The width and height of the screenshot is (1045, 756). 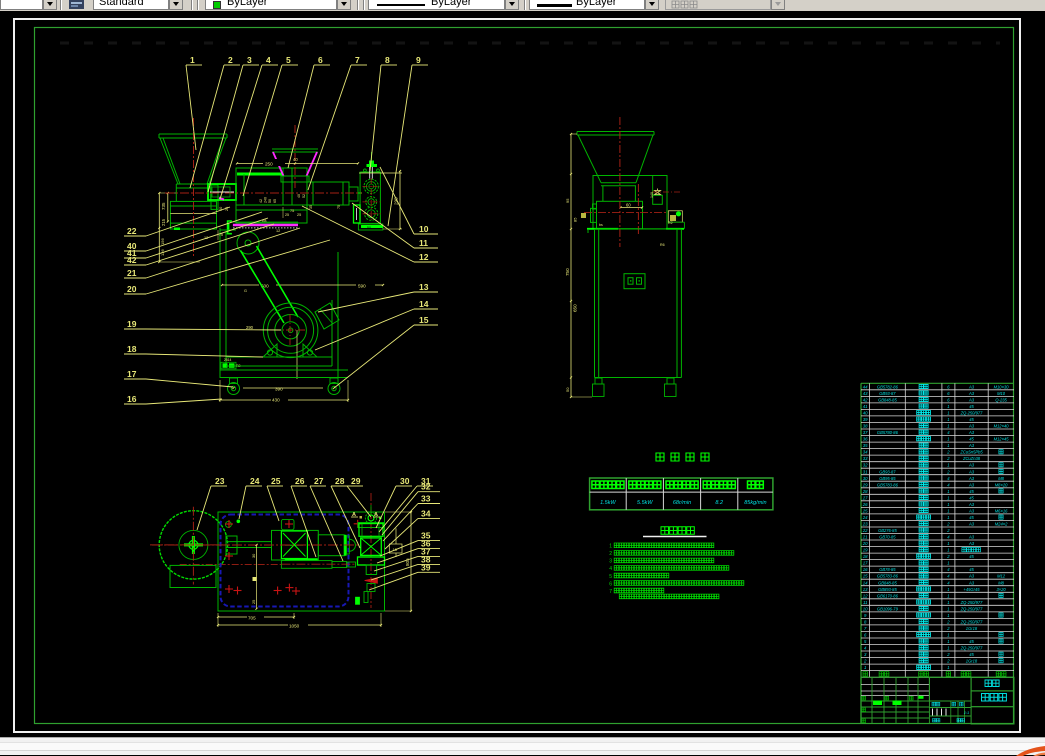 What do you see at coordinates (971, 452) in the screenshot?
I see `svg-text: ZCuSn5Pb5` at bounding box center [971, 452].